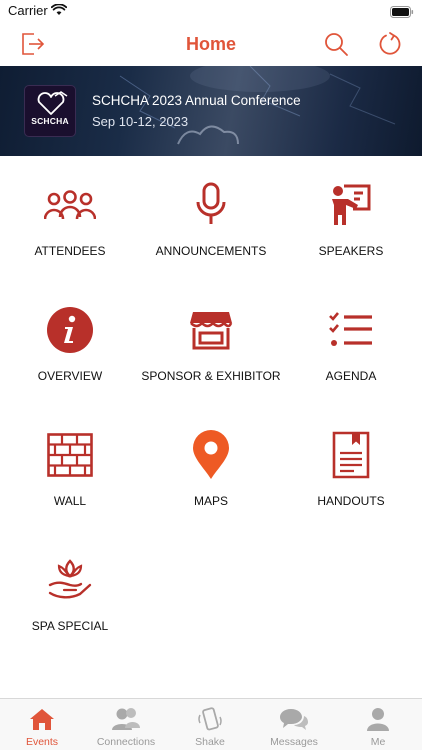 This screenshot has height=750, width=422. I want to click on heart-home-logo-icon, so click(52, 103).